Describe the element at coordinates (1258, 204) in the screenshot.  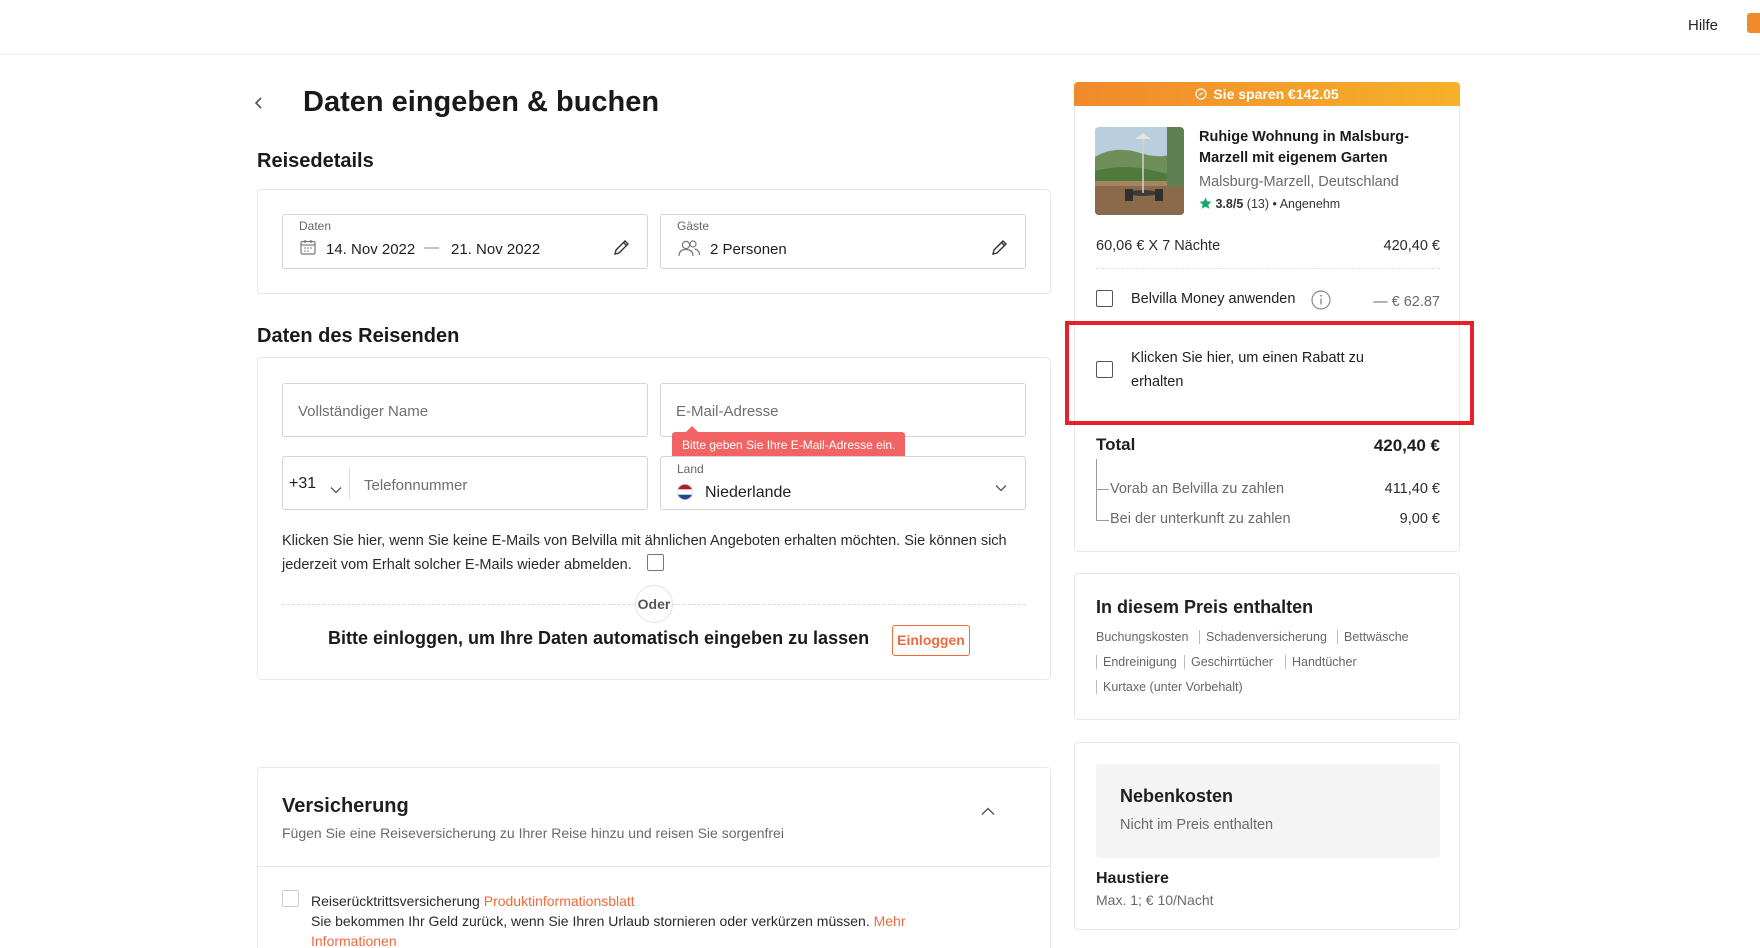
I see `rating-count: (13)` at that location.